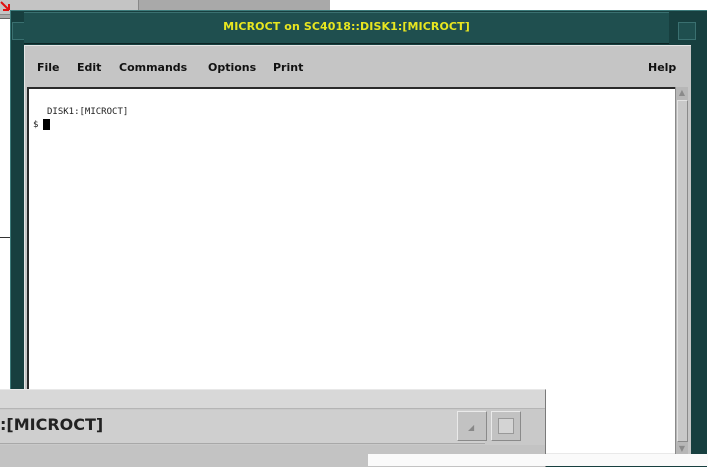 The height and width of the screenshot is (467, 708). Describe the element at coordinates (46, 124) in the screenshot. I see `text-cursor` at that location.